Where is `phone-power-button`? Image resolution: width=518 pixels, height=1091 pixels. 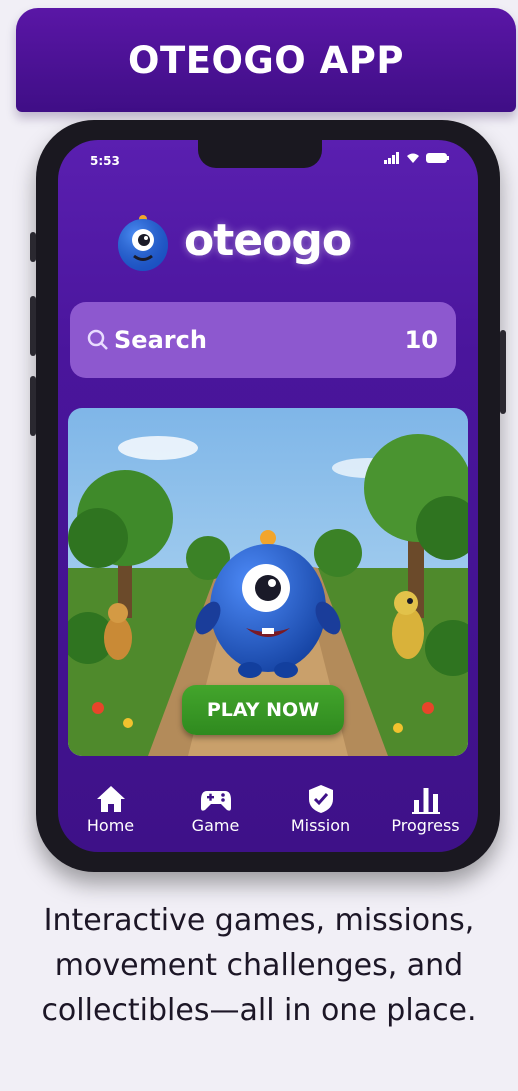
phone-power-button is located at coordinates (503, 372).